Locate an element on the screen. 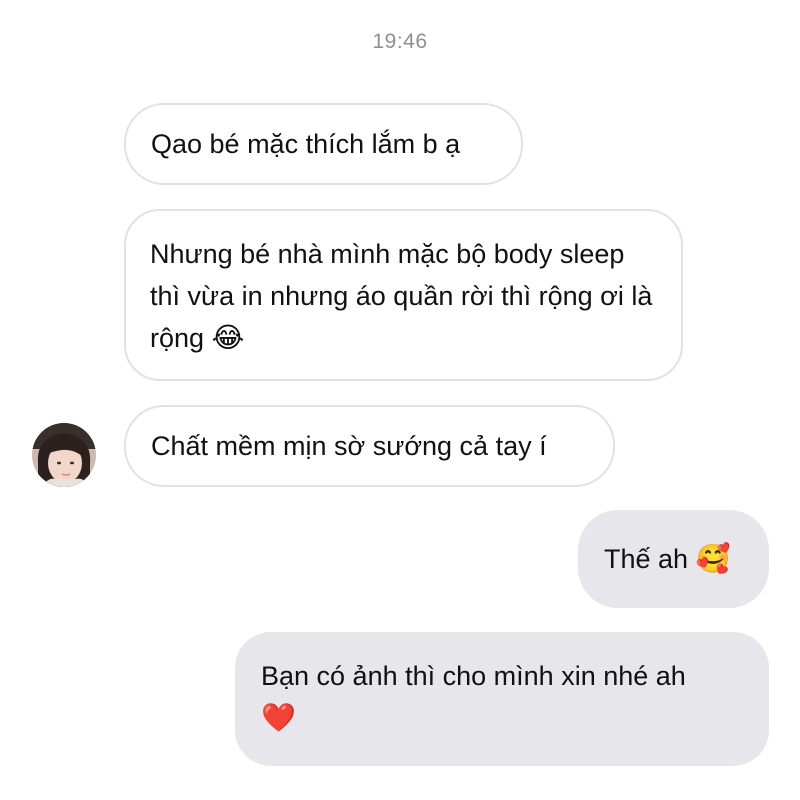  laughing-tears-emoji-icon: 😂 is located at coordinates (228, 337).